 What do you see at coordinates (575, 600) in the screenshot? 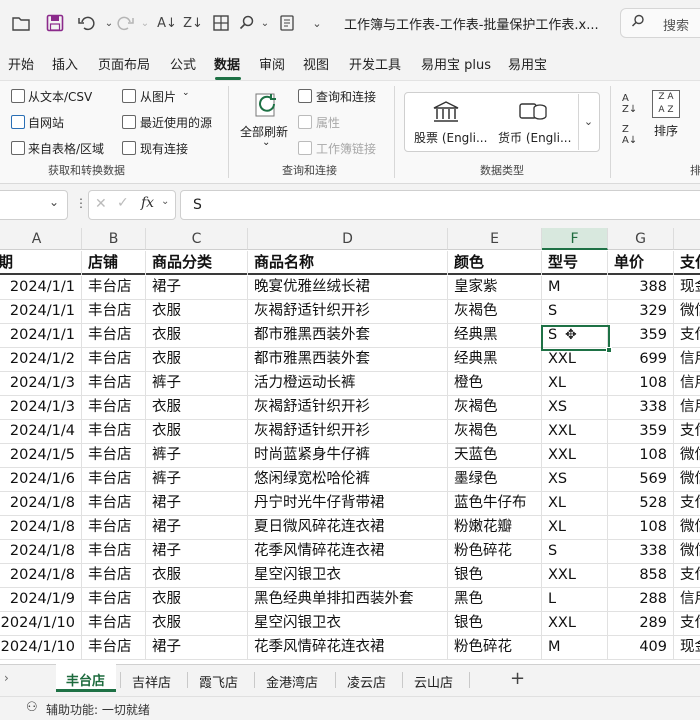
I see `cell-size: L` at bounding box center [575, 600].